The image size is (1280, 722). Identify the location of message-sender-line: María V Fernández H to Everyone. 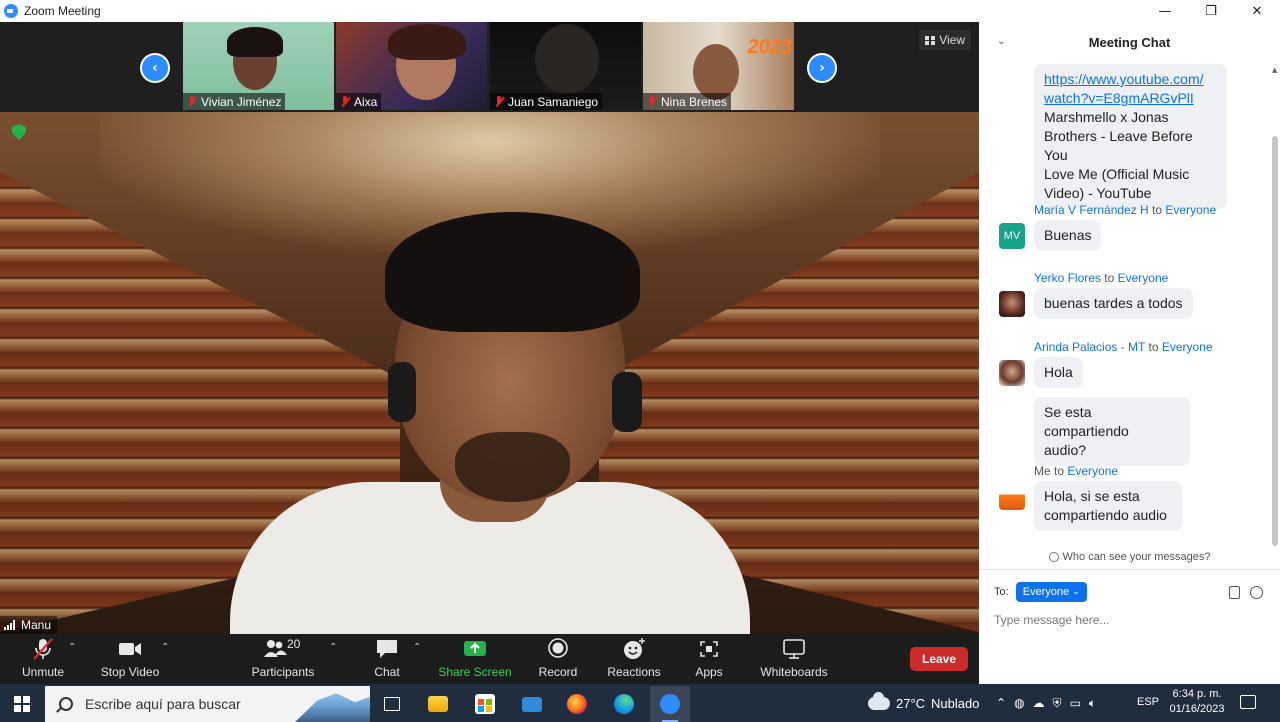
(1125, 210).